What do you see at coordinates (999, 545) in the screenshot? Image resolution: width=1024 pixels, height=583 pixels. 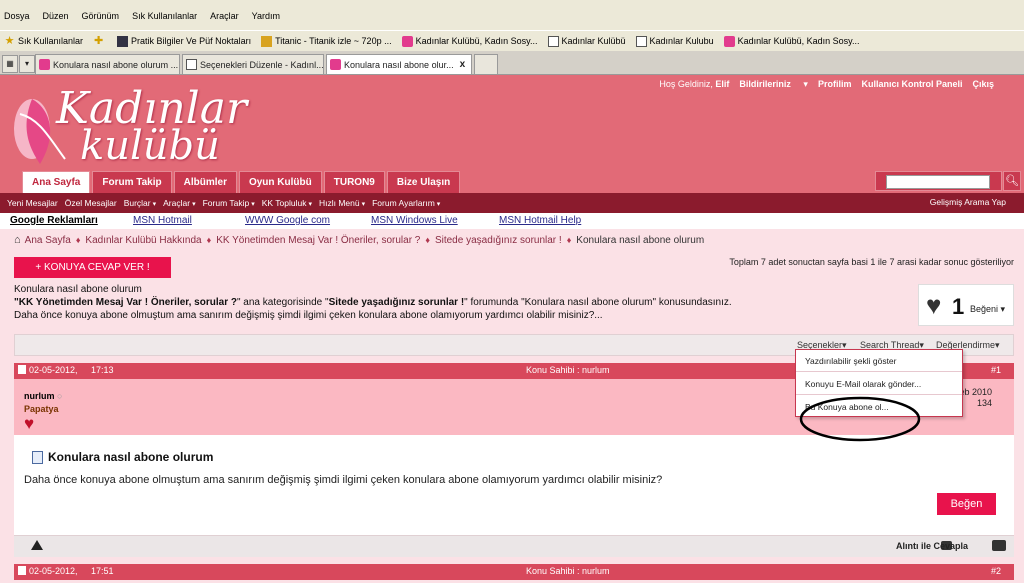 I see `multiquote-icon` at bounding box center [999, 545].